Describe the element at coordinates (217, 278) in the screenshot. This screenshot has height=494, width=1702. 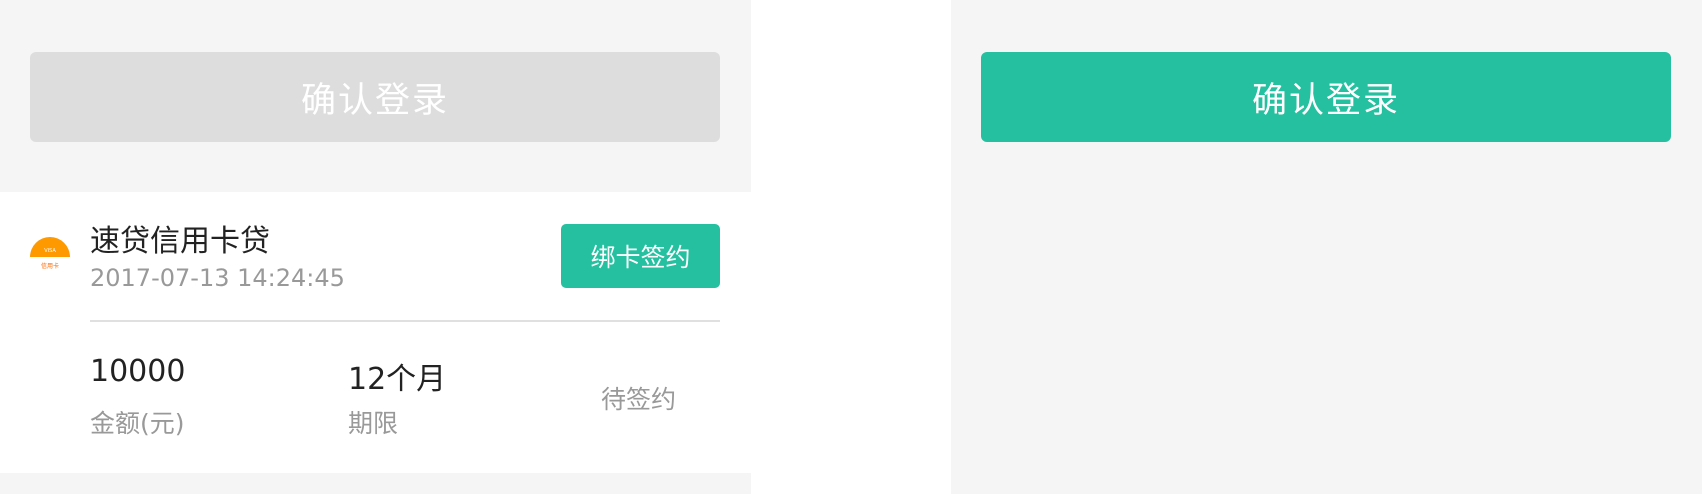
I see `loan-timestamp: 2017-07-13 14:24:45` at that location.